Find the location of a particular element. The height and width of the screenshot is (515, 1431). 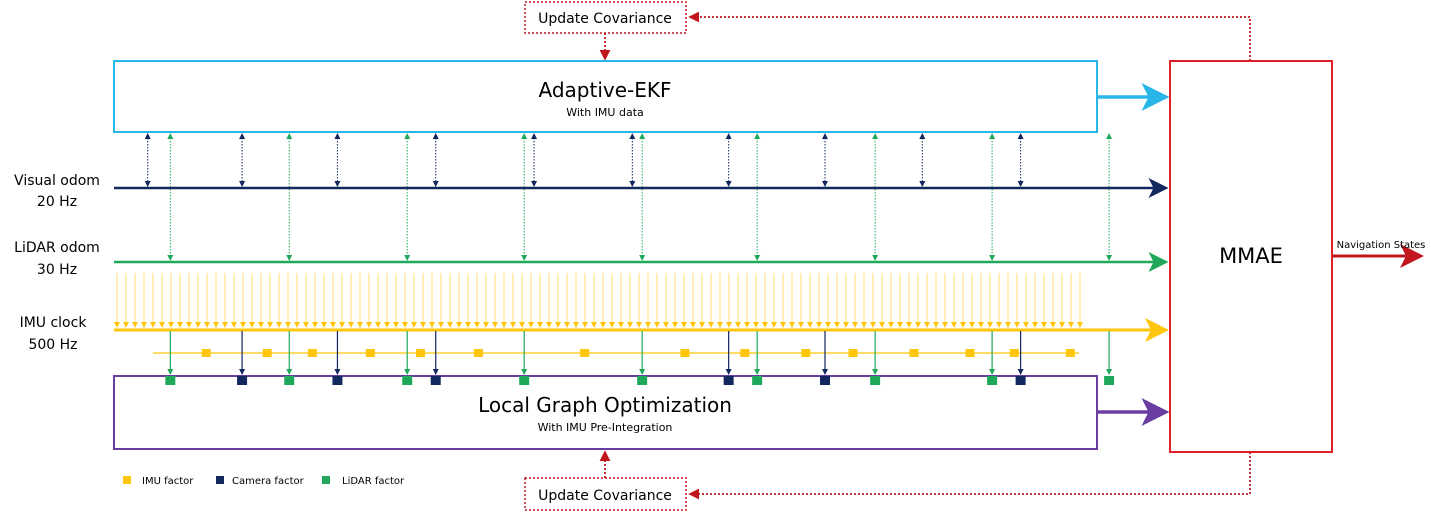

adaptive-ekf-title: Adaptive-EKF is located at coordinates (605, 90).